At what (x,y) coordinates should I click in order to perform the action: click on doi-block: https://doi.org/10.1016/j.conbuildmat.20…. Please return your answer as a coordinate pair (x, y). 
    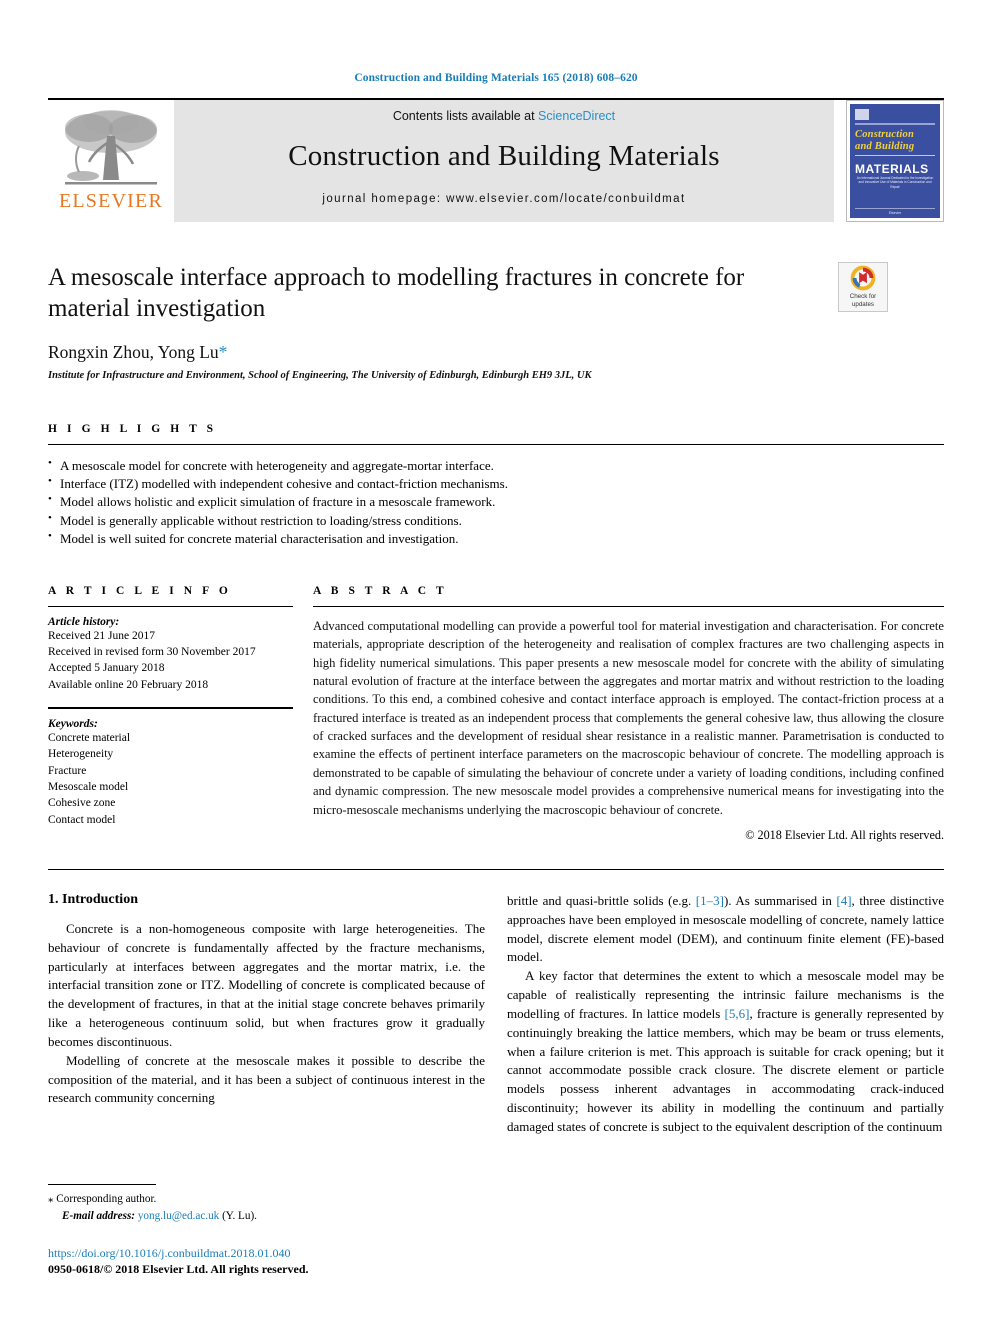
    Looking at the image, I should click on (263, 1261).